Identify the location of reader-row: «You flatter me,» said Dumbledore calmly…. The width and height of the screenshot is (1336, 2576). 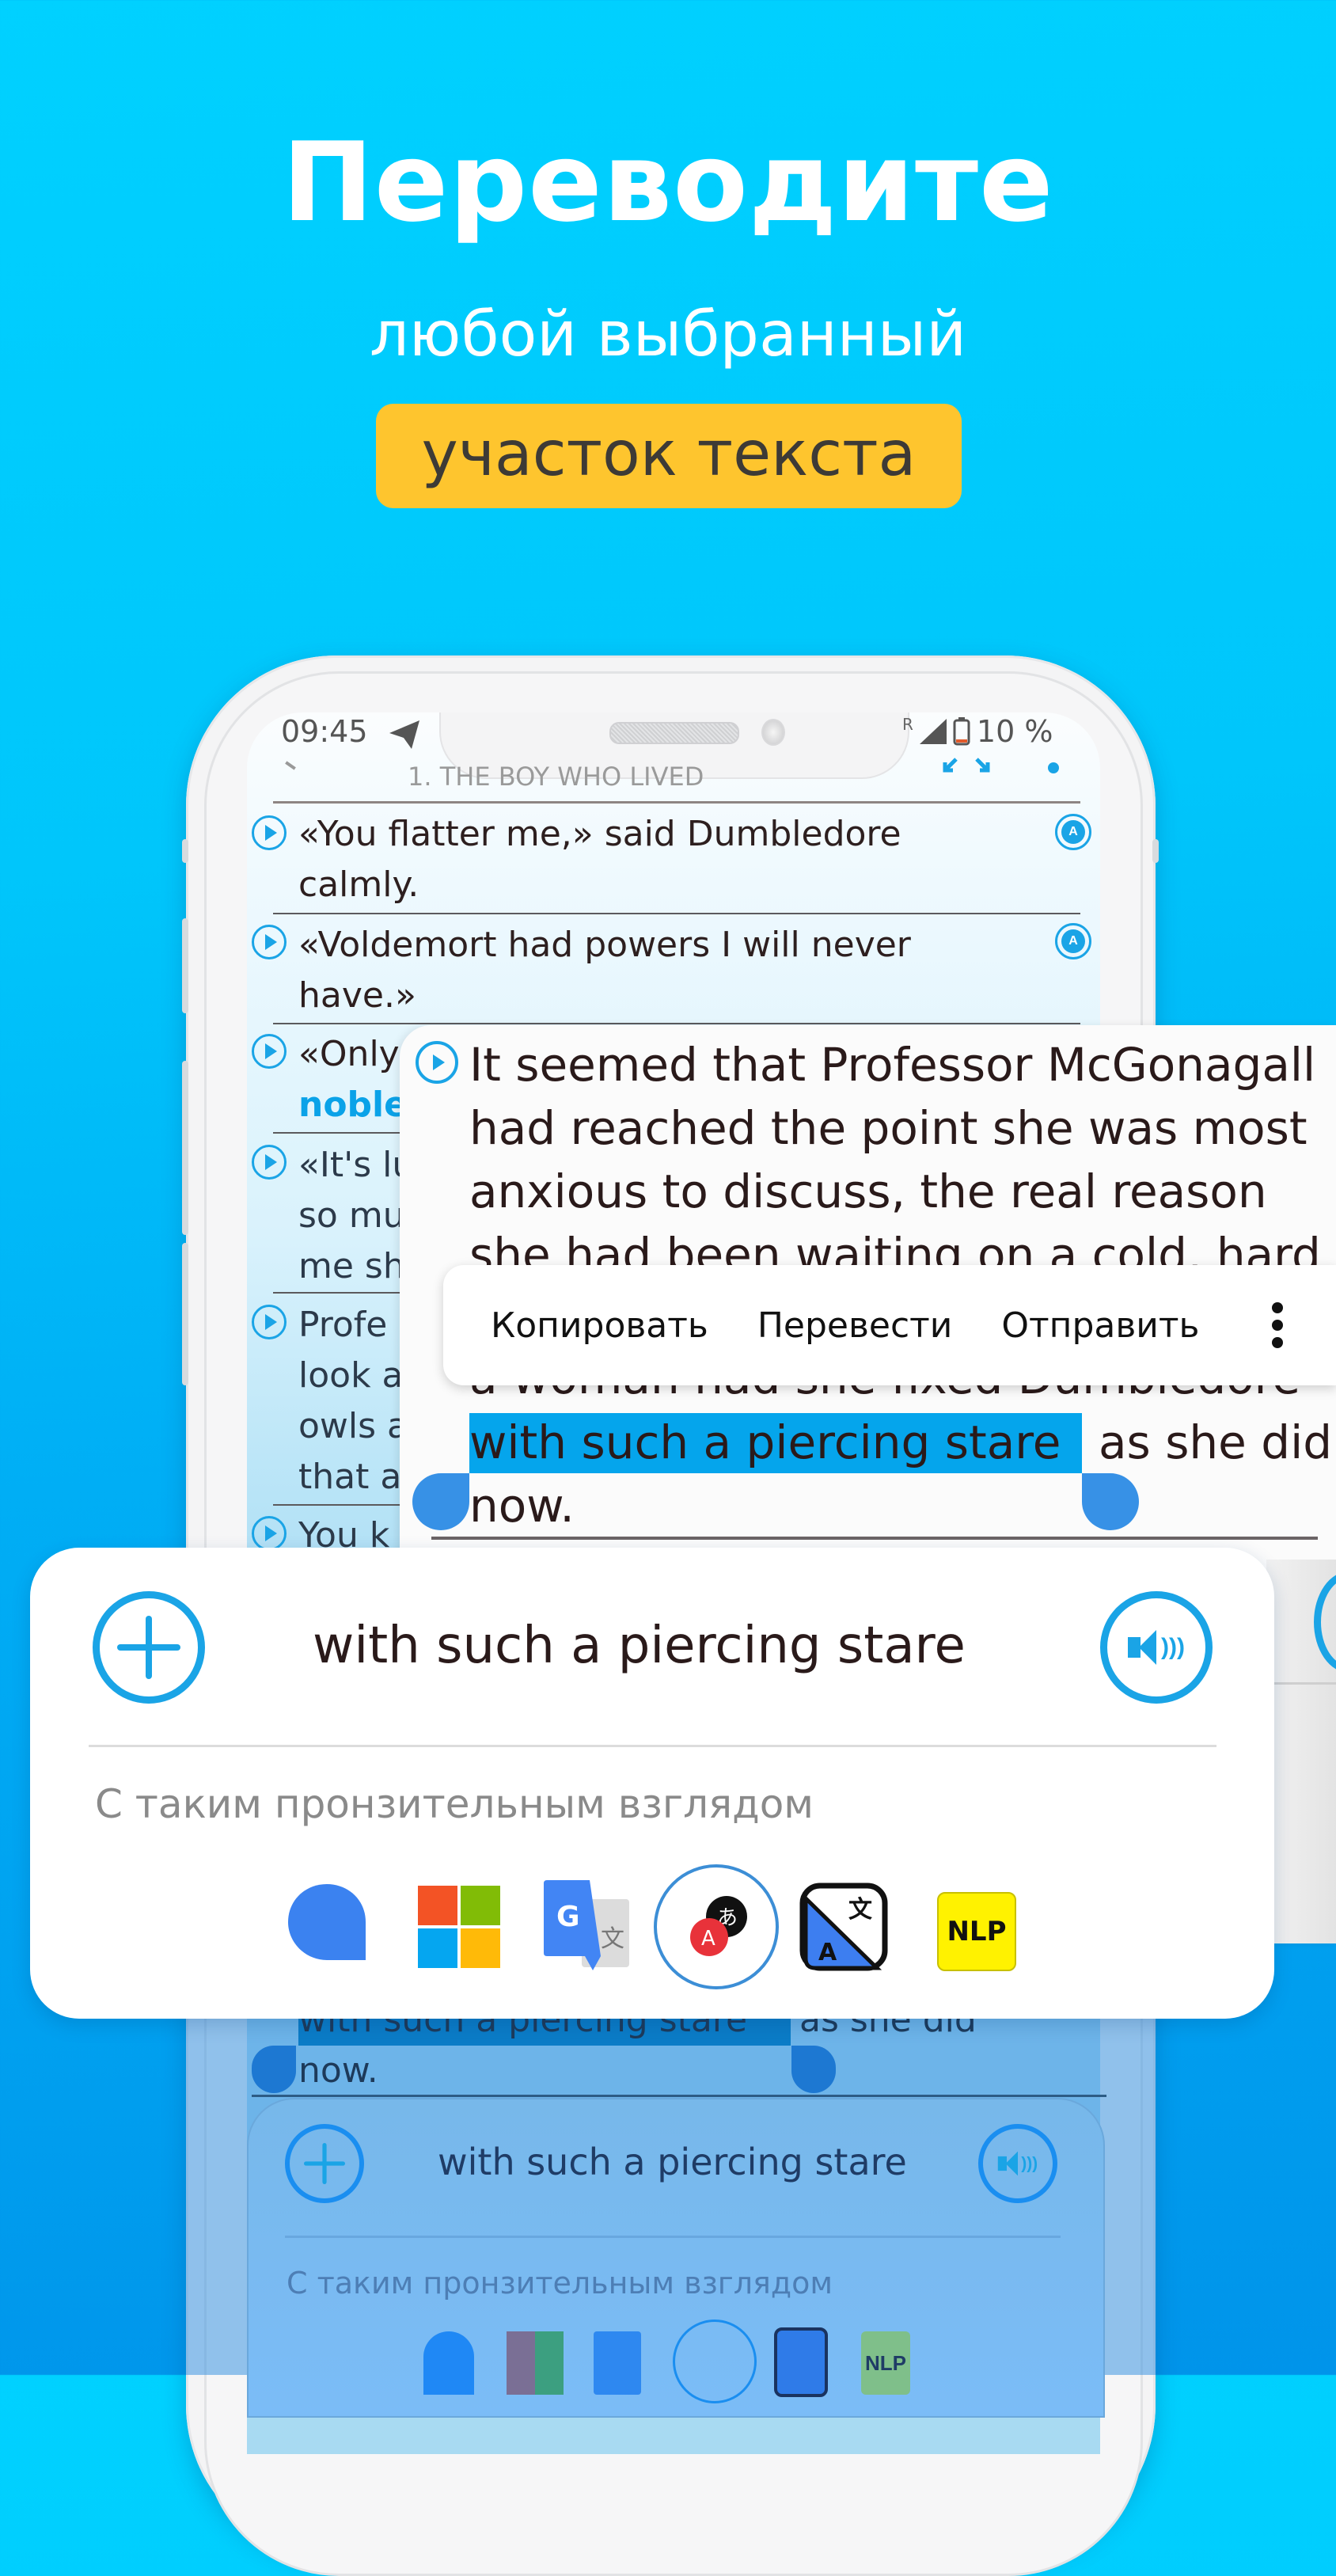
(599, 859).